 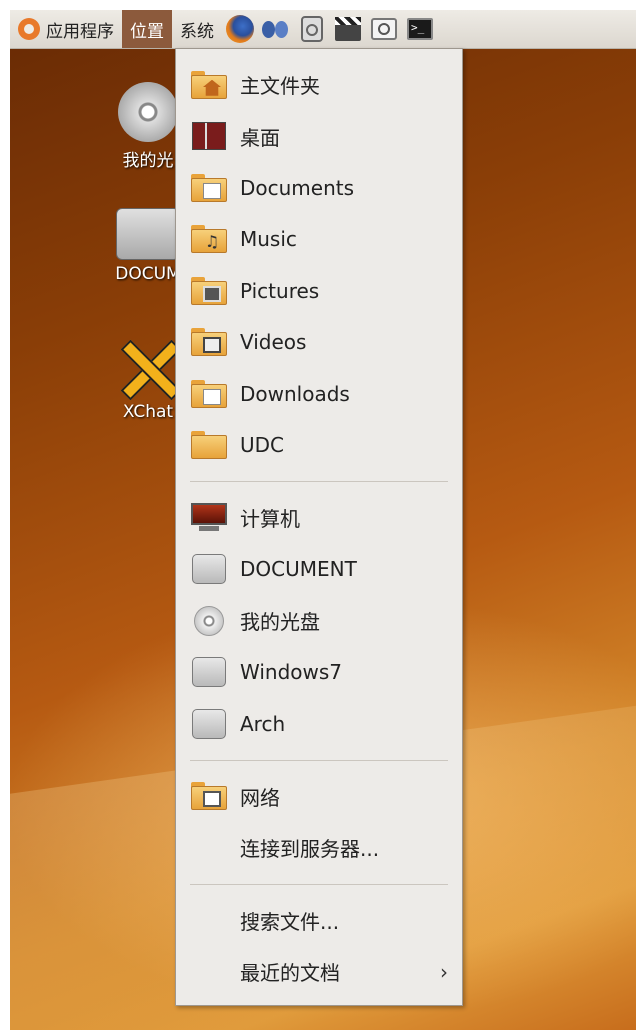 I want to click on menu-item-label: 计算机, so click(x=270, y=519).